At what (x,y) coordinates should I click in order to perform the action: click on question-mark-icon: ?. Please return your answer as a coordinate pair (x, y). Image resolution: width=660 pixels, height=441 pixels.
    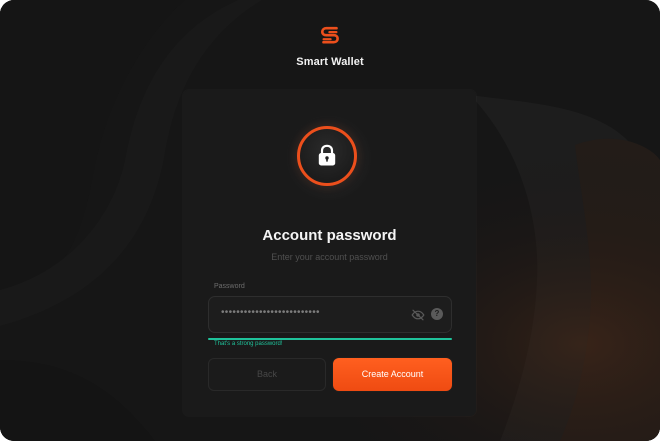
    Looking at the image, I should click on (437, 314).